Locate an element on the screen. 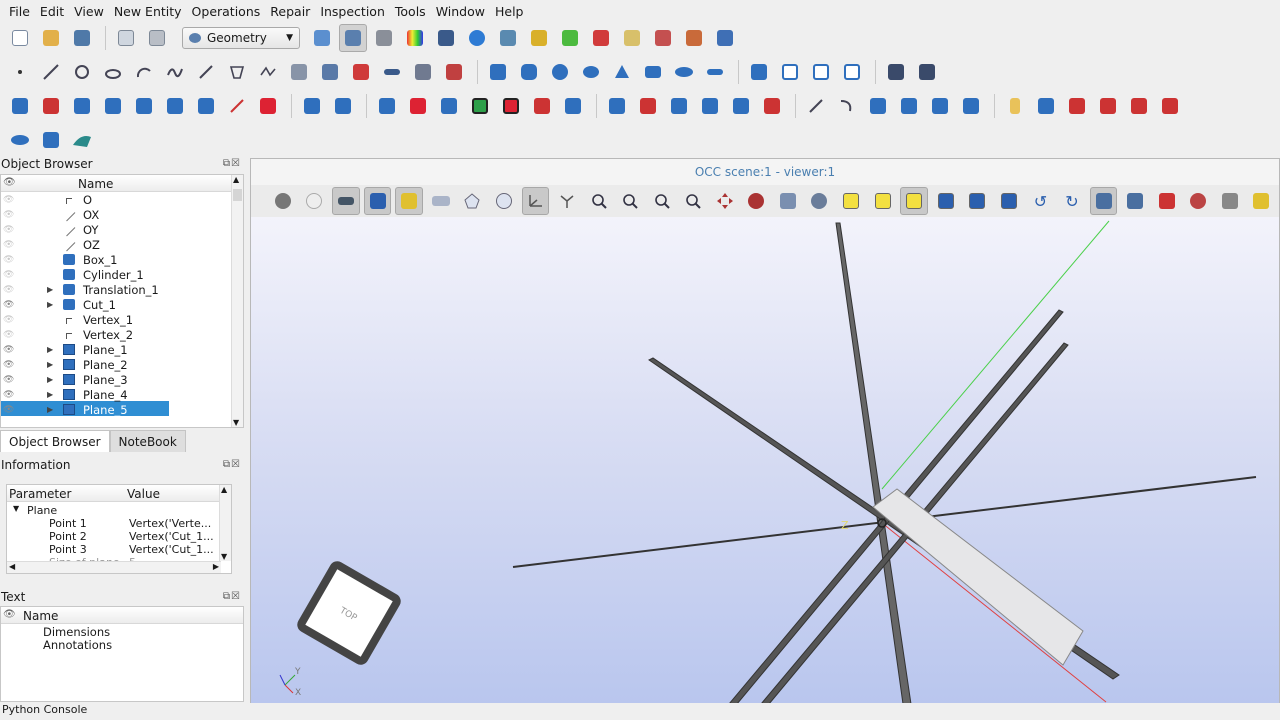 This screenshot has height=720, width=1280. fillet-icon is located at coordinates (206, 106).